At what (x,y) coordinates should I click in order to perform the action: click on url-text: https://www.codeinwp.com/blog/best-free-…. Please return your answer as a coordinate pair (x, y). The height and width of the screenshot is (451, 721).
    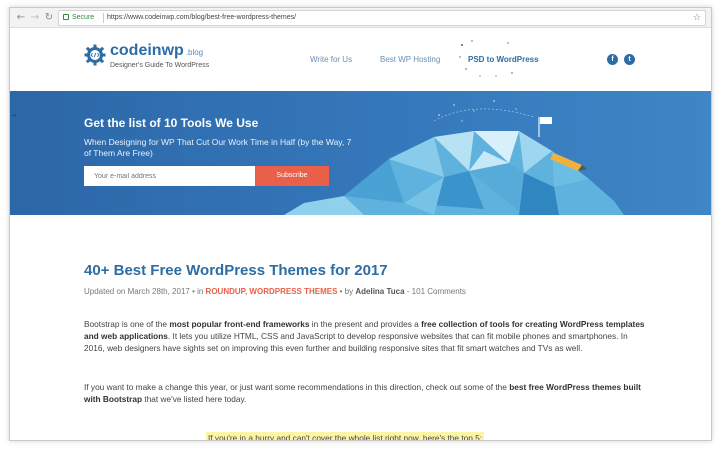
    Looking at the image, I should click on (201, 18).